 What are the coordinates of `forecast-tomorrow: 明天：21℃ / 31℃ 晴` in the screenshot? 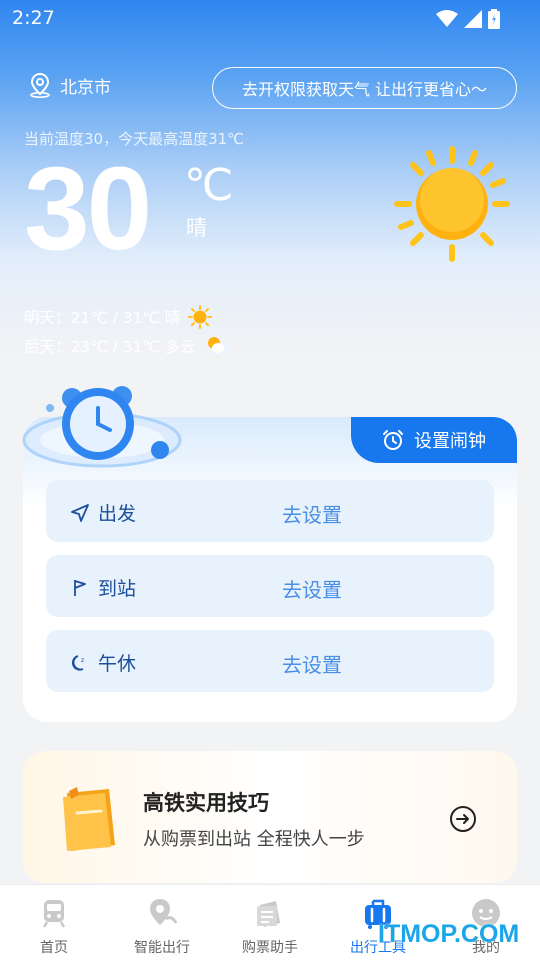 It's located at (118, 317).